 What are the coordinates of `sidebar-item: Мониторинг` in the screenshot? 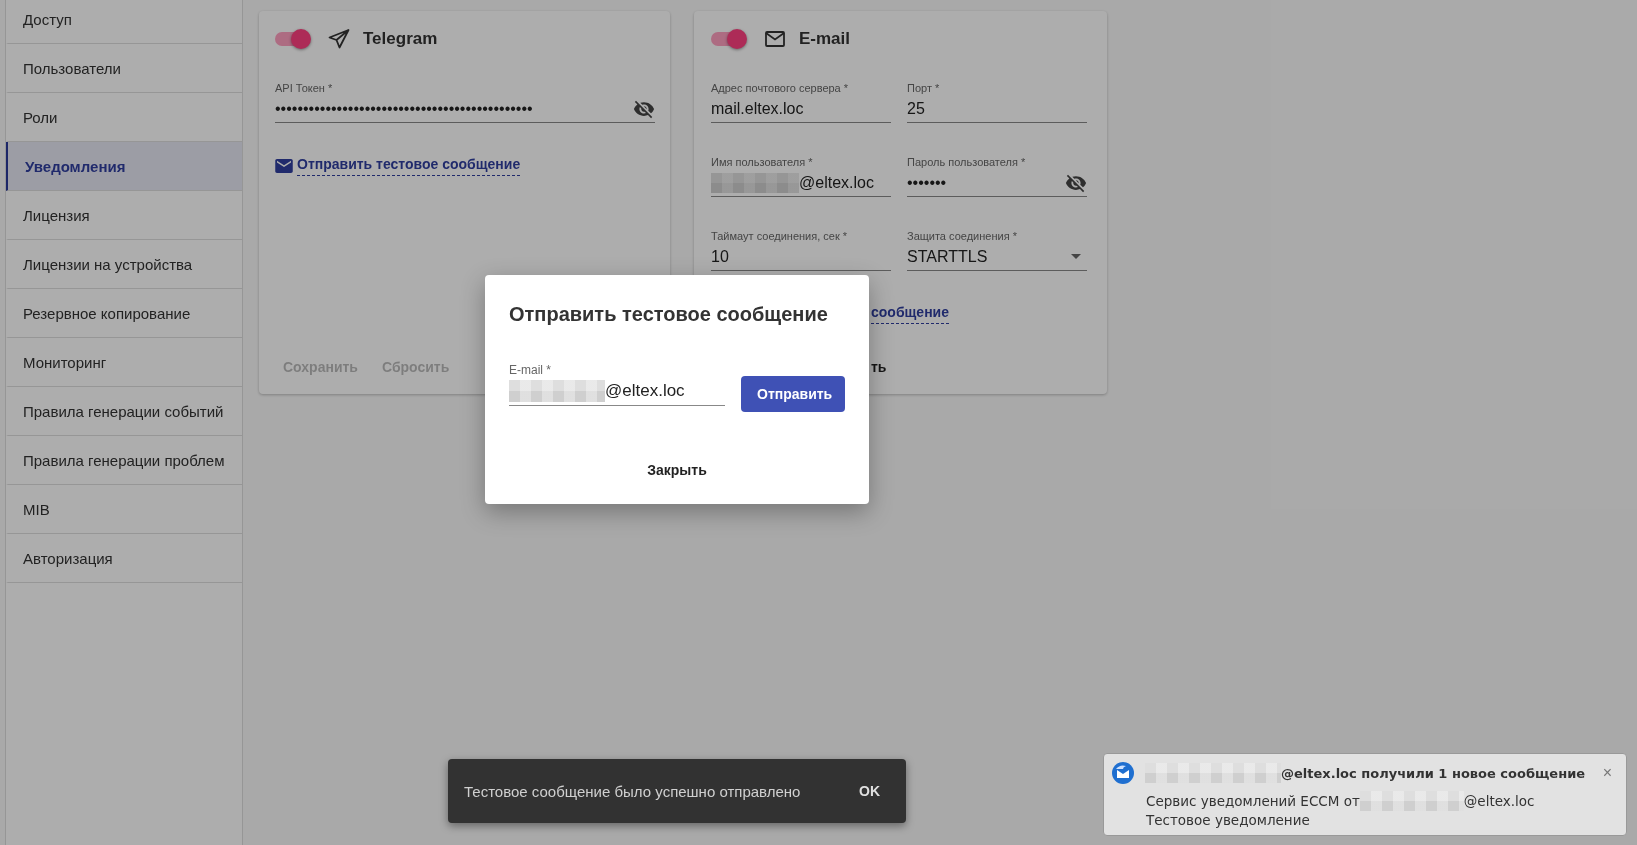 It's located at (124, 362).